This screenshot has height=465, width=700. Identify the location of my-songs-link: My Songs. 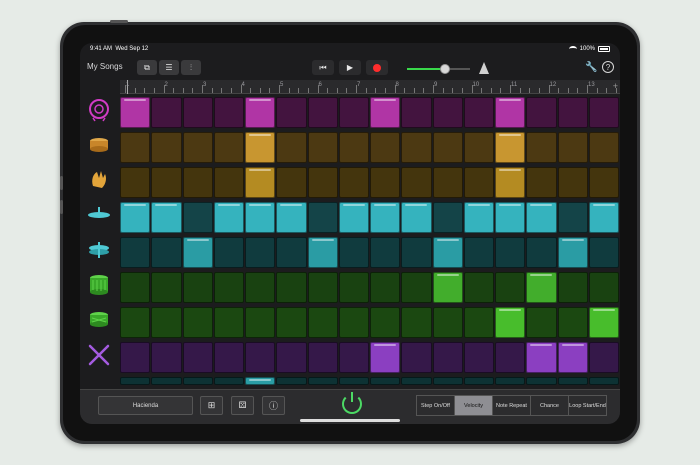
(105, 66).